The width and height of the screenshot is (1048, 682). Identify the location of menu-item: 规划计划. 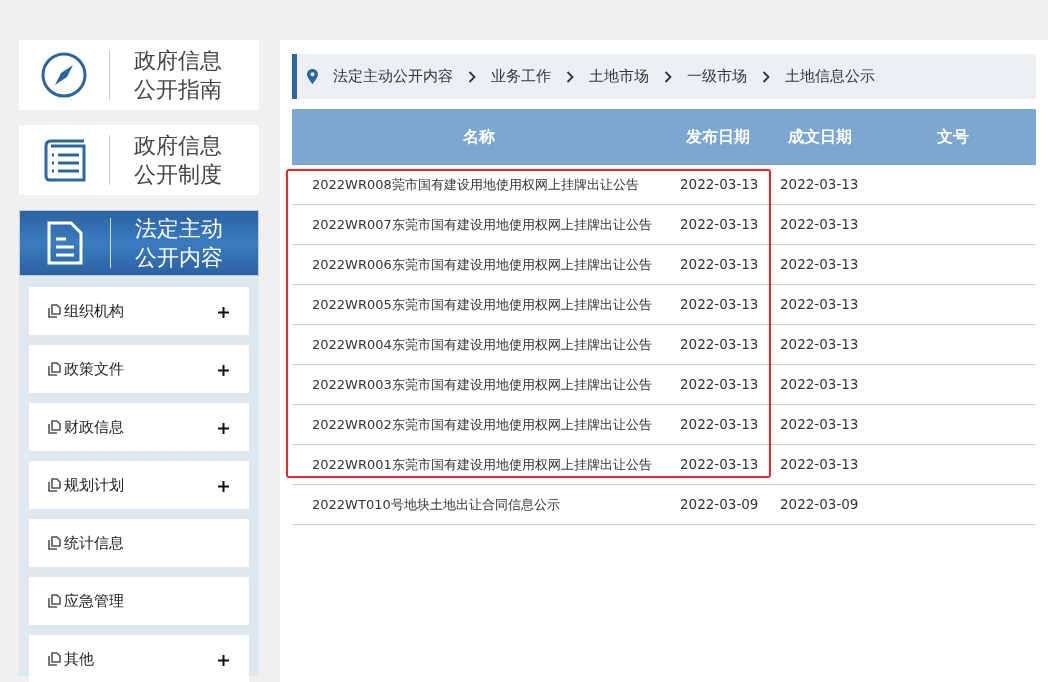
(139, 485).